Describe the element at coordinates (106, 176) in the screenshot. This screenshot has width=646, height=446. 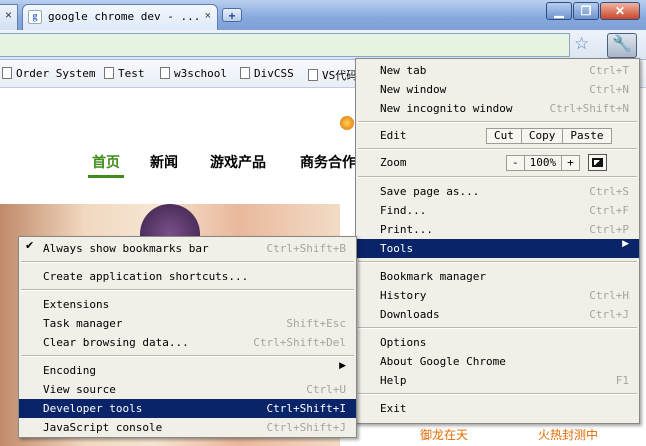
I see `nav-active-indicator` at that location.